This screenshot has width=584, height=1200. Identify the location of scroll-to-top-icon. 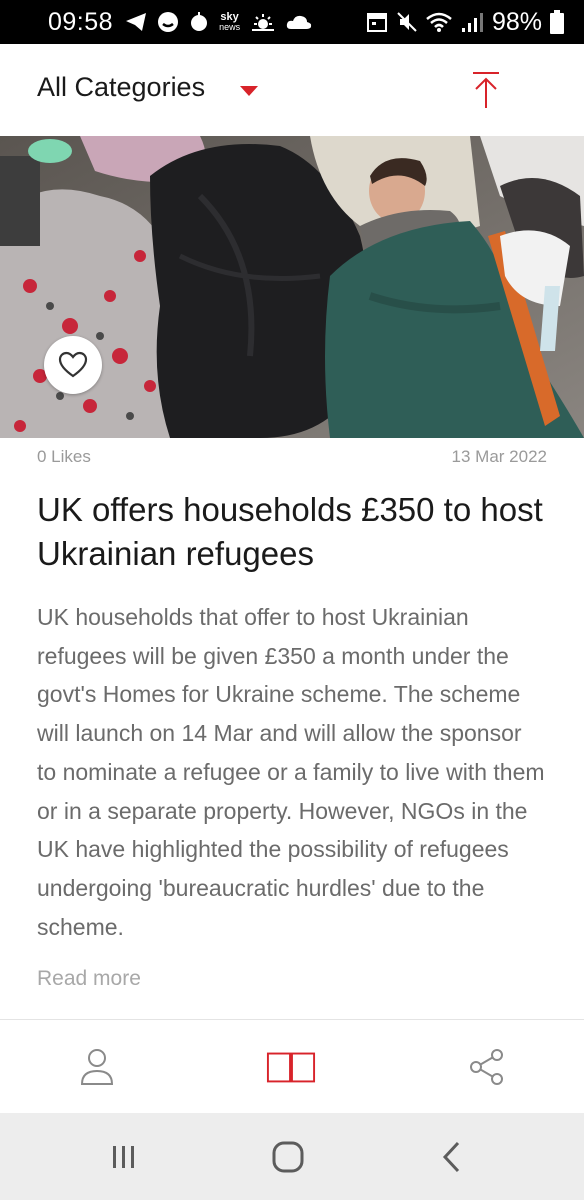
(486, 90).